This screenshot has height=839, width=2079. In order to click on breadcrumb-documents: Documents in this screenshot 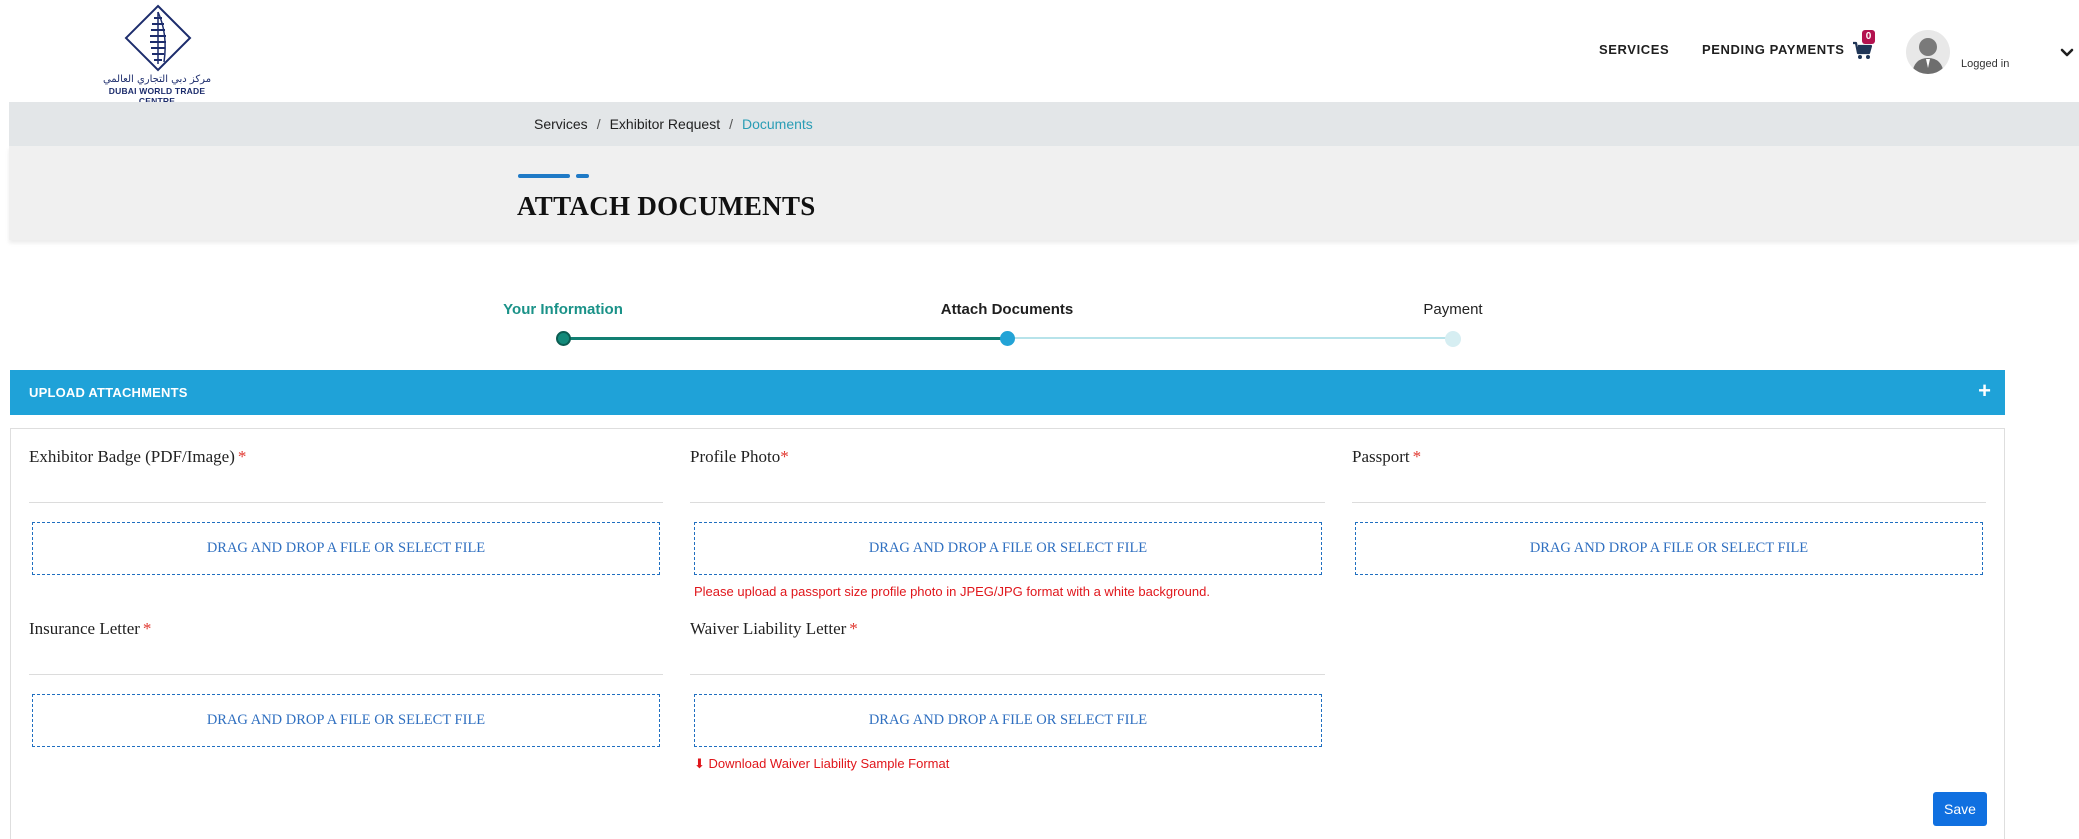, I will do `click(777, 124)`.